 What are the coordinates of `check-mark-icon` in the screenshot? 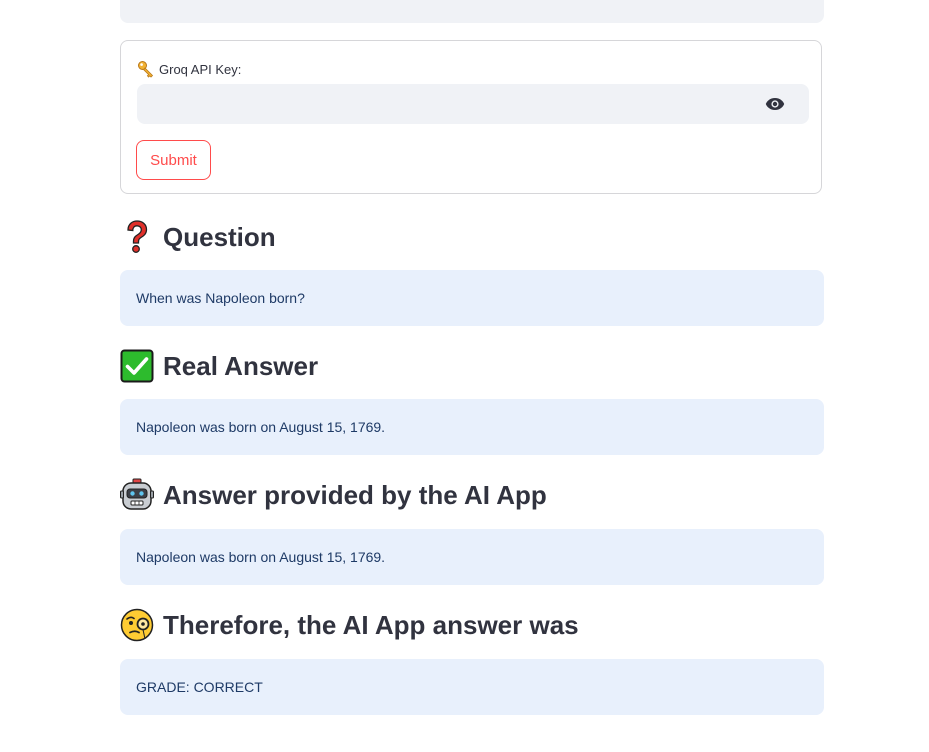 It's located at (137, 366).